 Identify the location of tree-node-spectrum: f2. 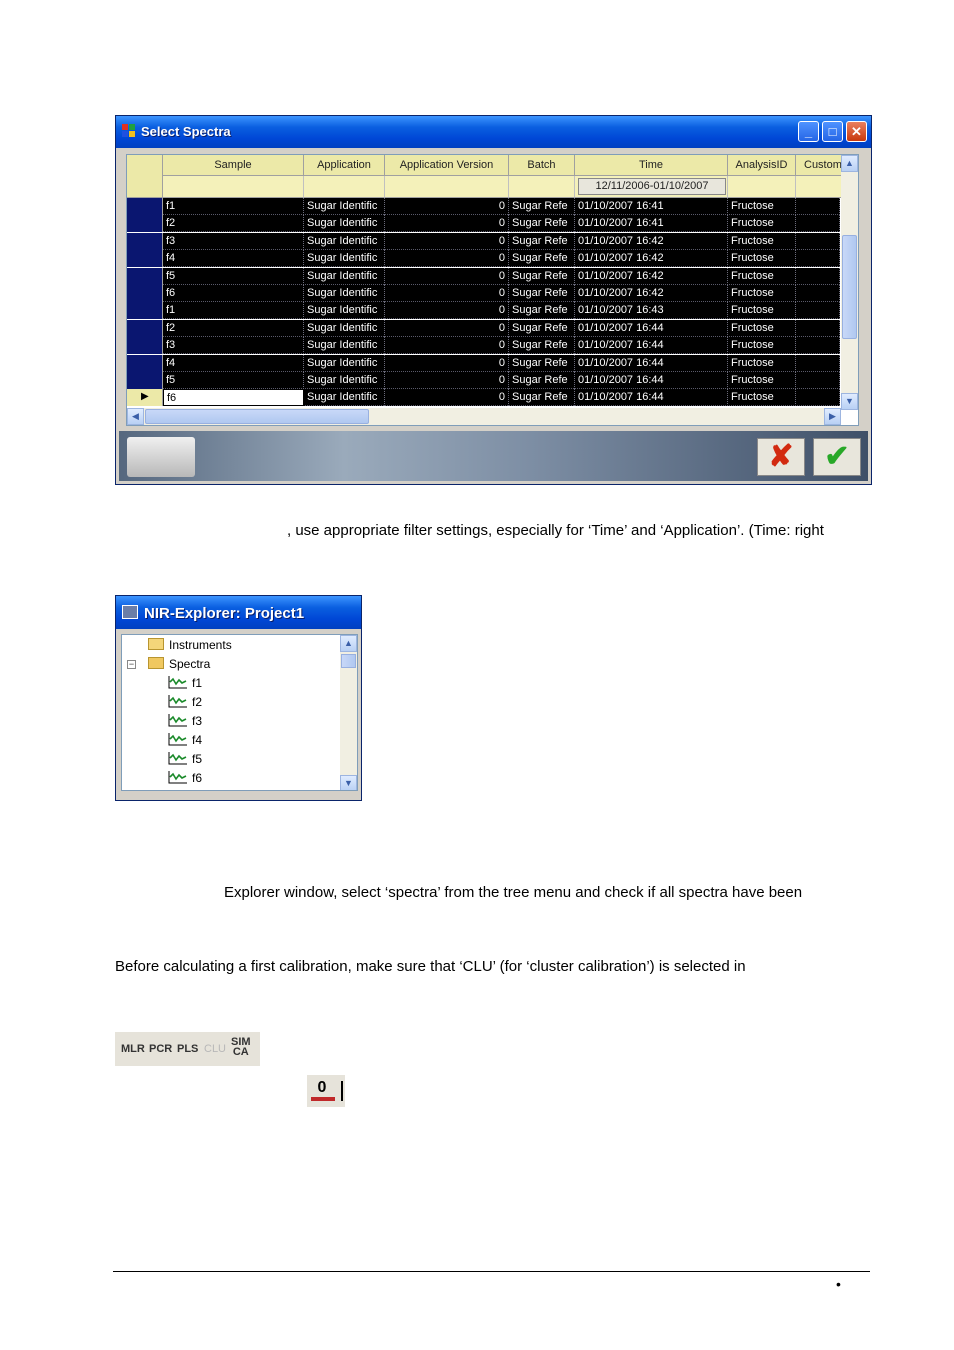
(185, 702).